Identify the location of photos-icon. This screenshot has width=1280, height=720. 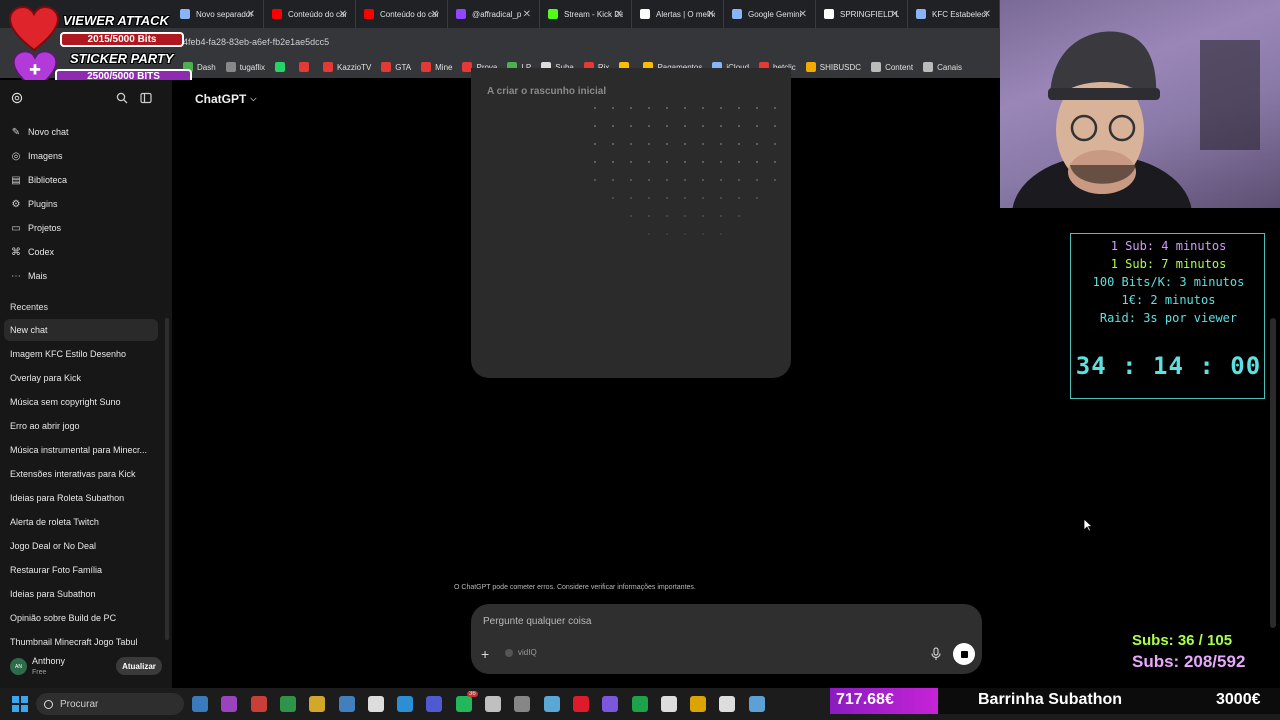
(200, 704).